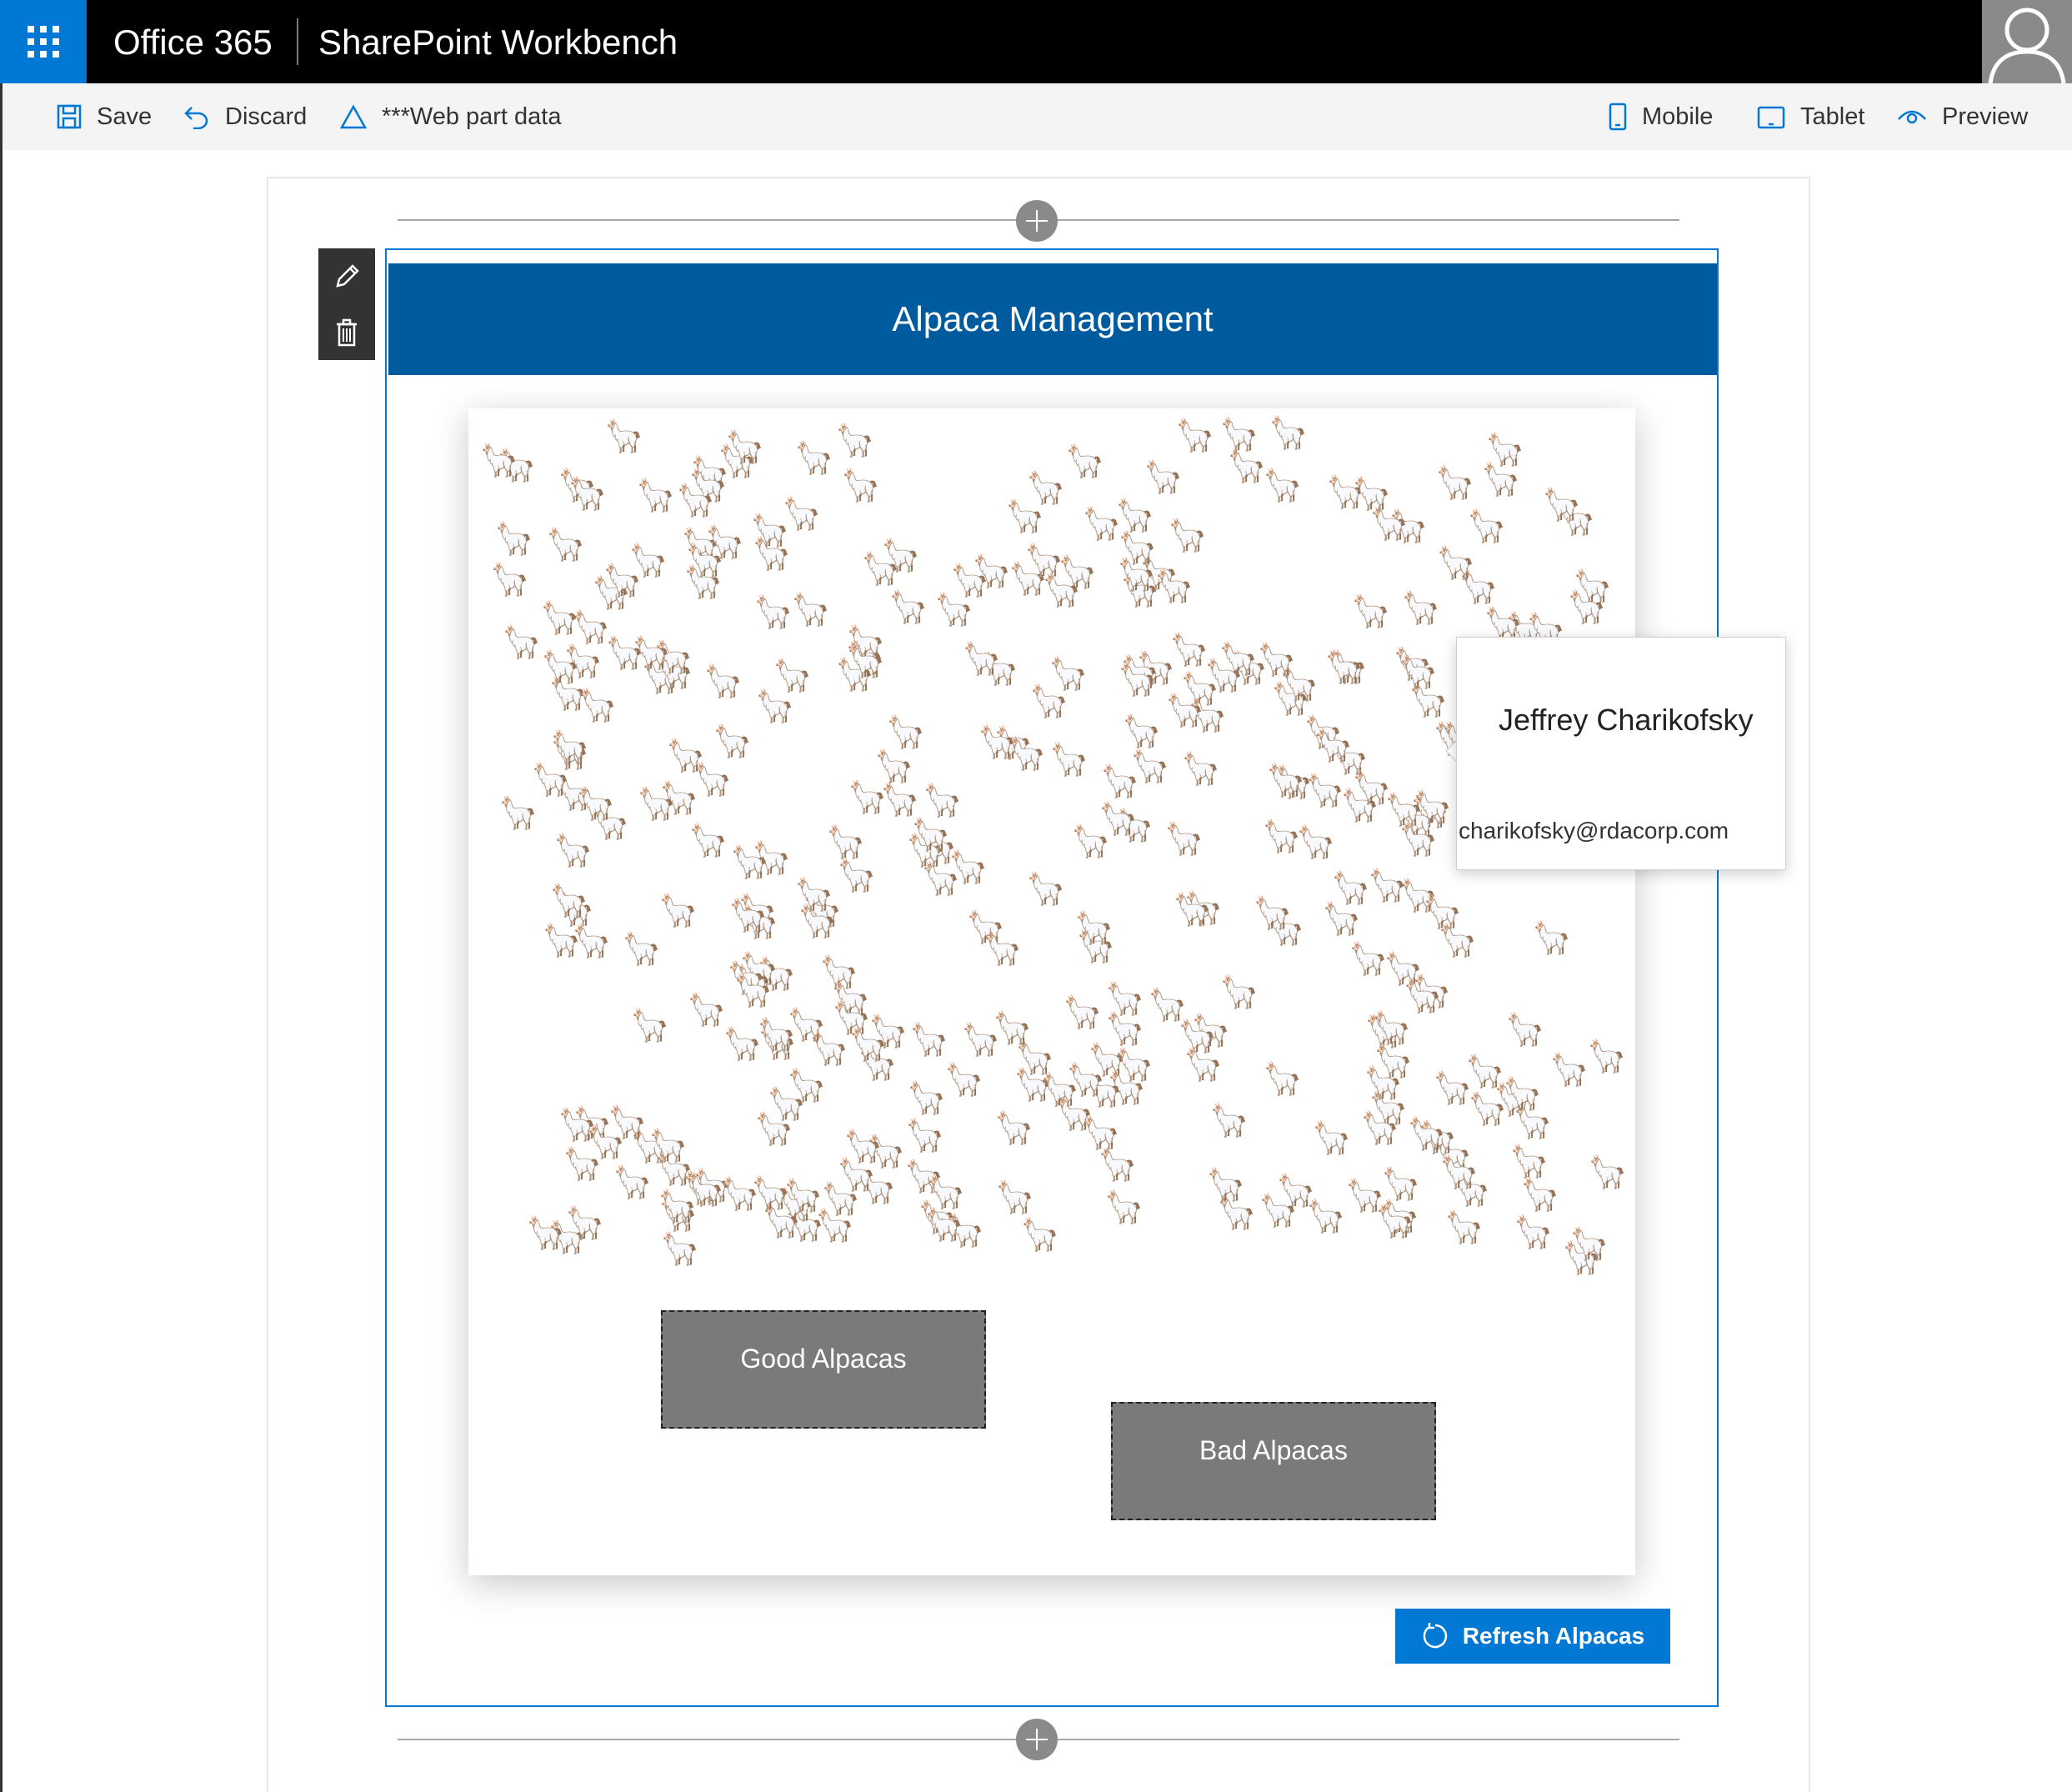  What do you see at coordinates (1037, 221) in the screenshot?
I see `add-web-part-top-button` at bounding box center [1037, 221].